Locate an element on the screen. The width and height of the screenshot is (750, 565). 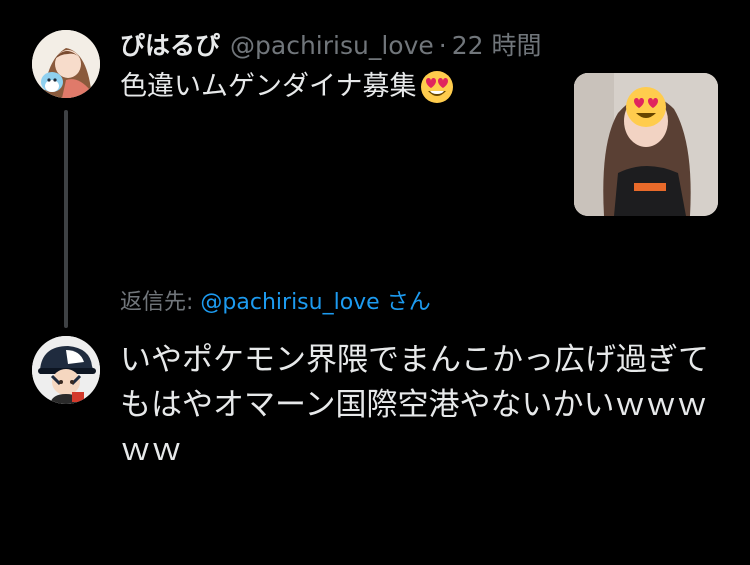
tweet-body: 色違いムゲンダイナ募集 is located at coordinates (287, 87).